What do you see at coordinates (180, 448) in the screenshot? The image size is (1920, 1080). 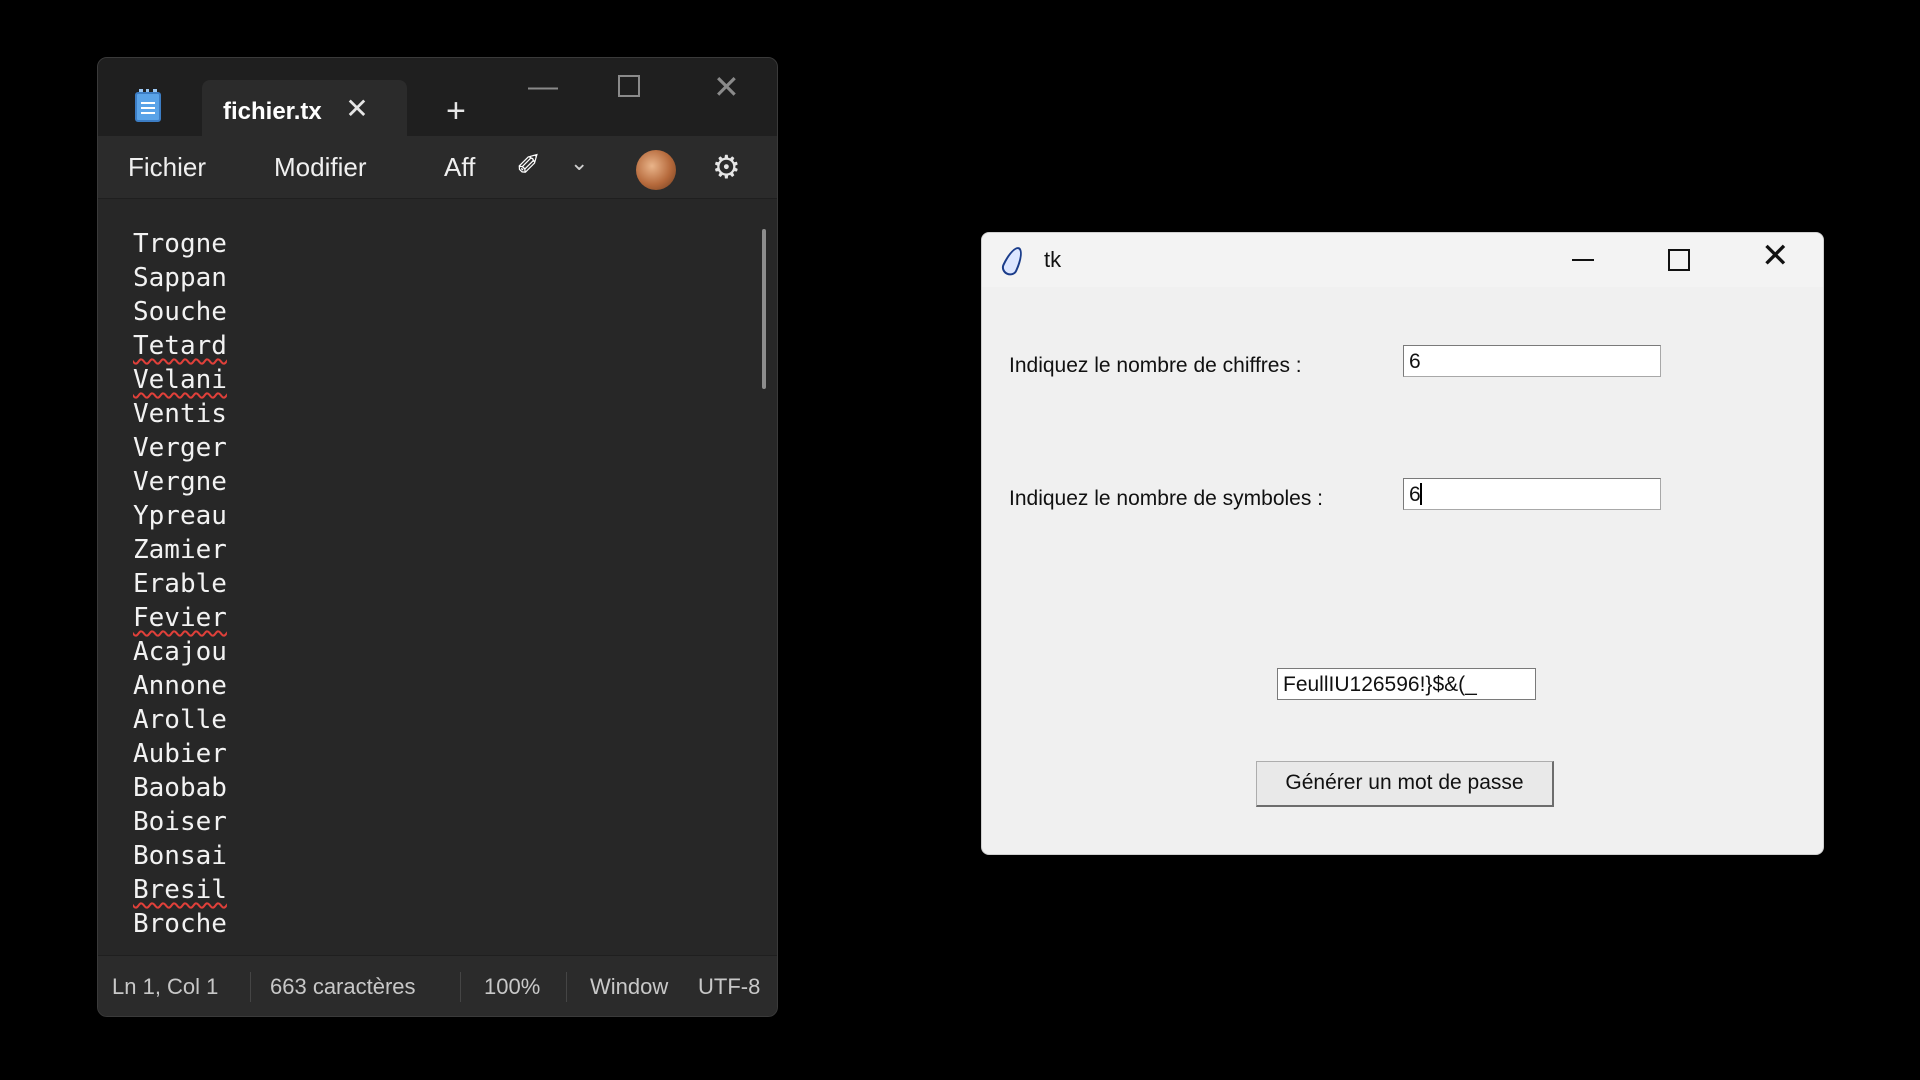 I see `text-line: Verger` at bounding box center [180, 448].